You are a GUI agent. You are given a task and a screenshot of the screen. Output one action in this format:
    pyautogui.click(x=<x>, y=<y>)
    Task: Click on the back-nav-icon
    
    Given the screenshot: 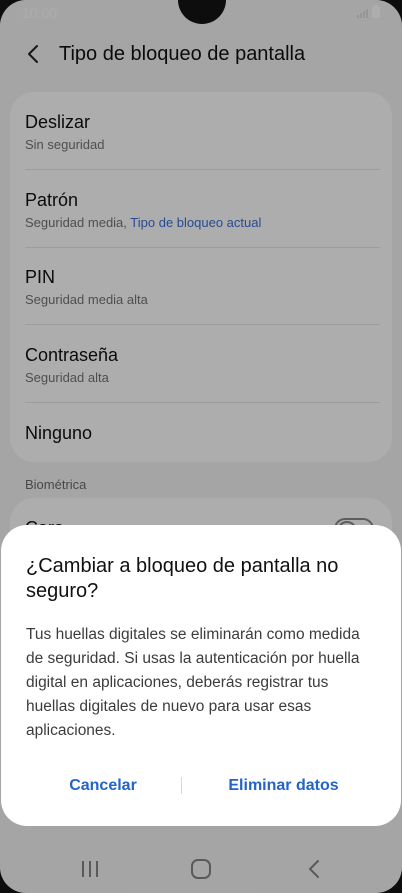 What is the action you would take?
    pyautogui.click(x=315, y=869)
    